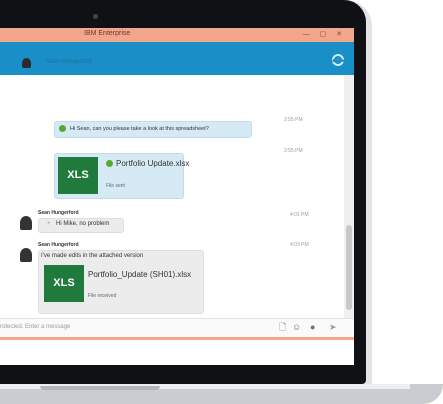 The image size is (443, 404). Describe the element at coordinates (301, 63) in the screenshot. I see `video-camera-icon` at that location.